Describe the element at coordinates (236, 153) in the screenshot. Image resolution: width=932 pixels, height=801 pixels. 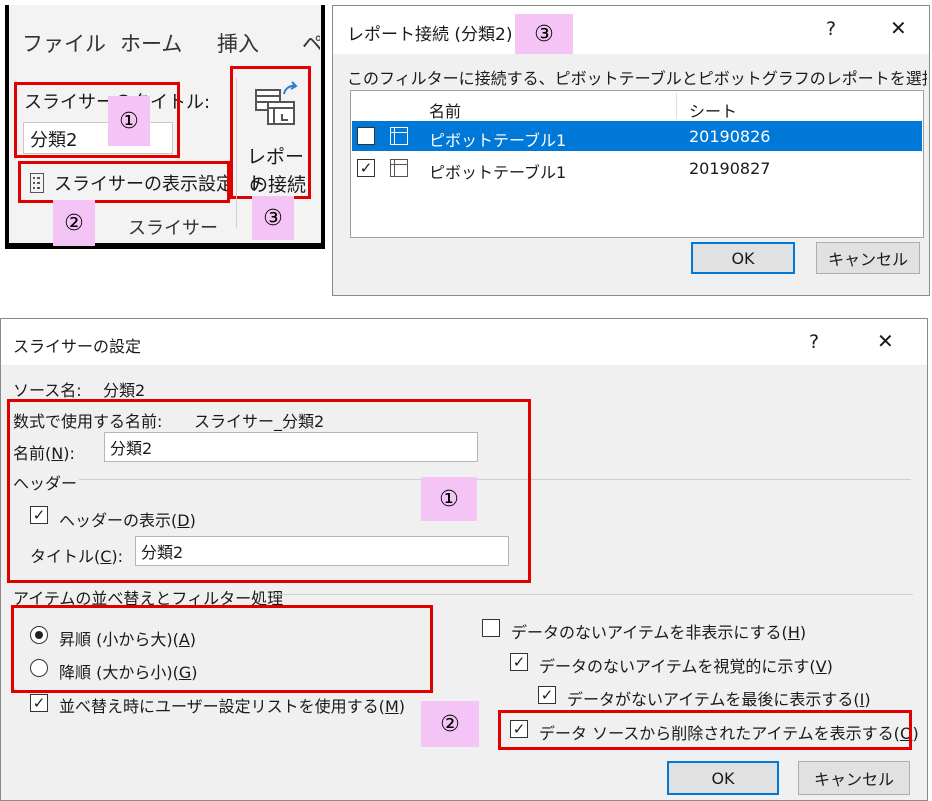
I see `ribbon-group-divider` at that location.